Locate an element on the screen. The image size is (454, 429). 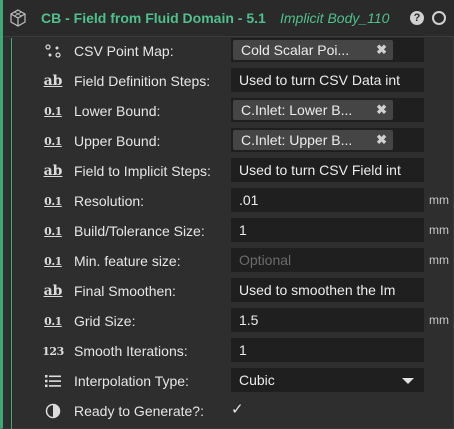
integer-icon: 123 is located at coordinates (53, 351).